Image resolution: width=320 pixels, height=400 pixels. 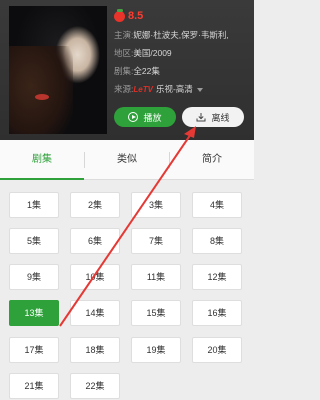 I want to click on episode-button: 3集, so click(x=156, y=205).